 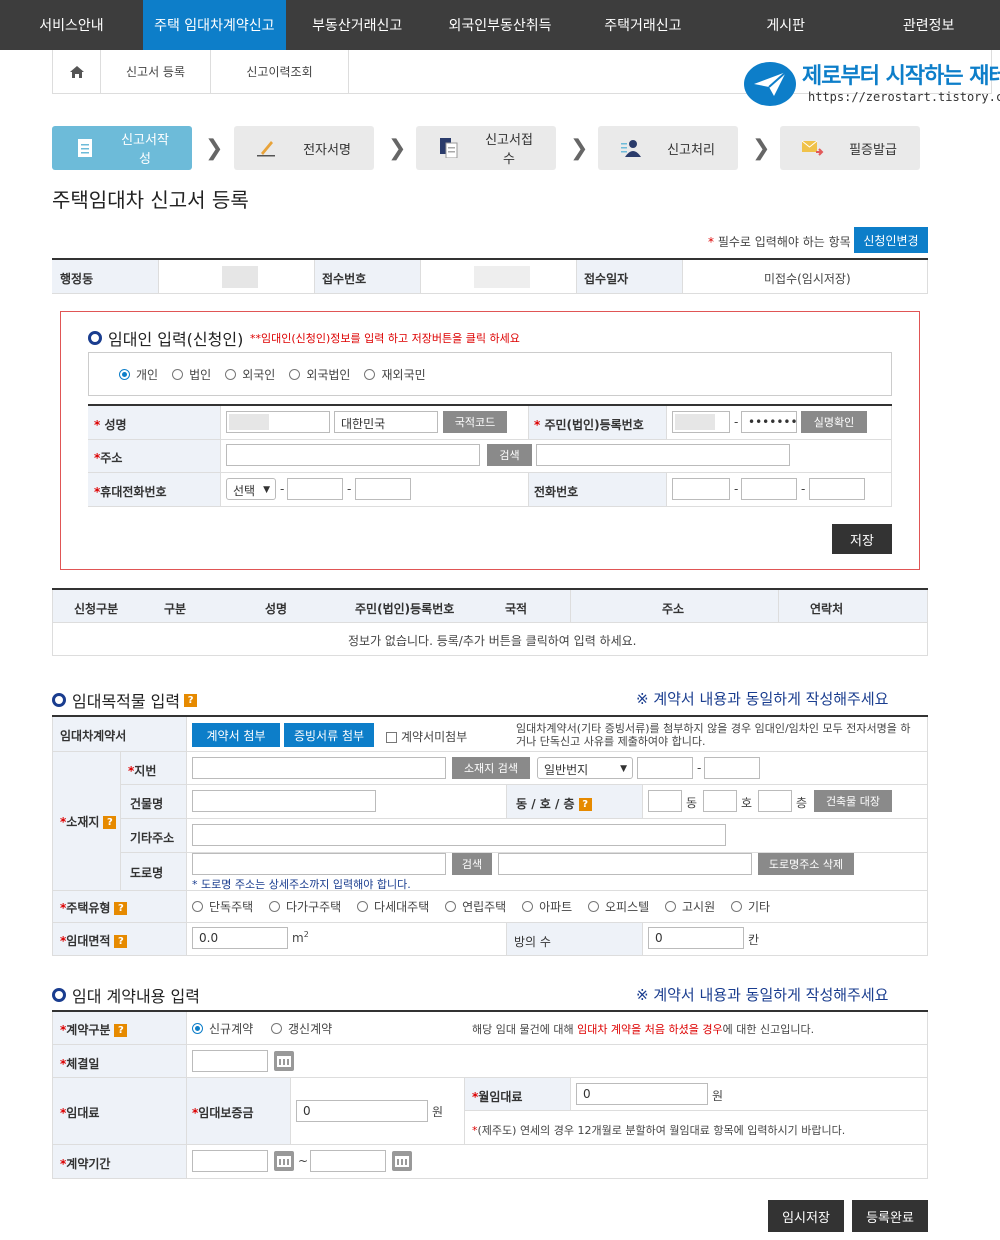 What do you see at coordinates (240, 938) in the screenshot?
I see `lease-area-input: 0.0` at bounding box center [240, 938].